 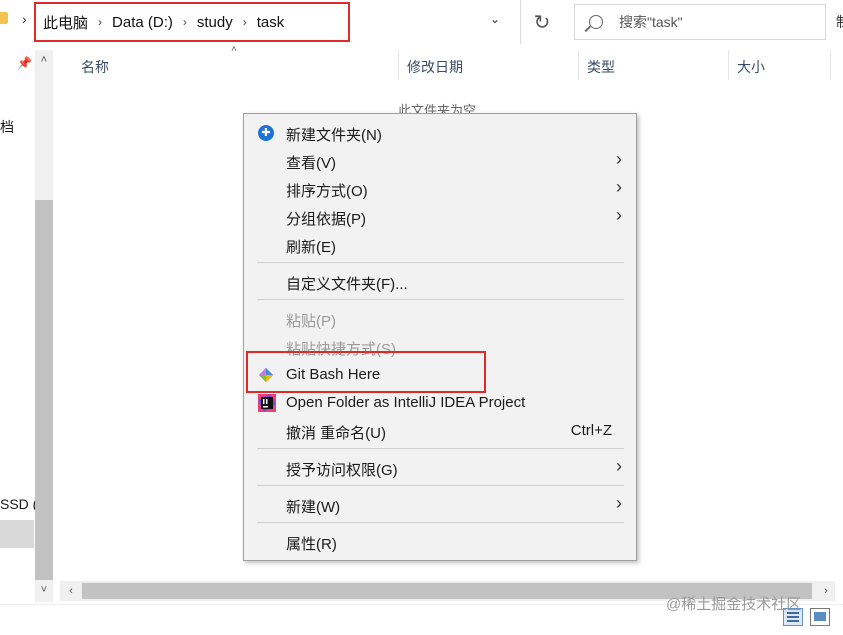 What do you see at coordinates (326, 219) in the screenshot?
I see `menu-item-label: 分组依据(P)` at bounding box center [326, 219].